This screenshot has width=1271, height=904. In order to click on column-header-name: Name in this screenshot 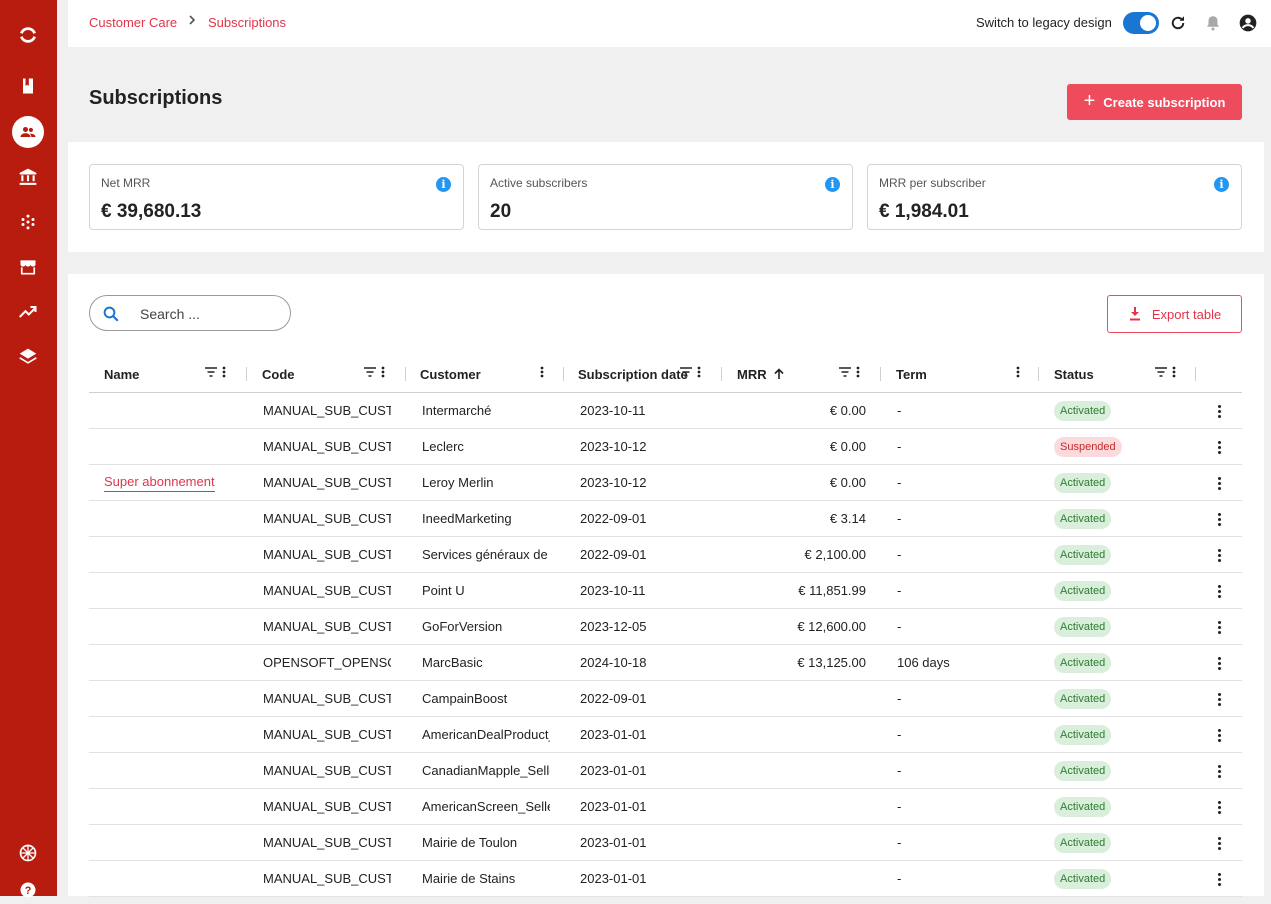, I will do `click(121, 374)`.